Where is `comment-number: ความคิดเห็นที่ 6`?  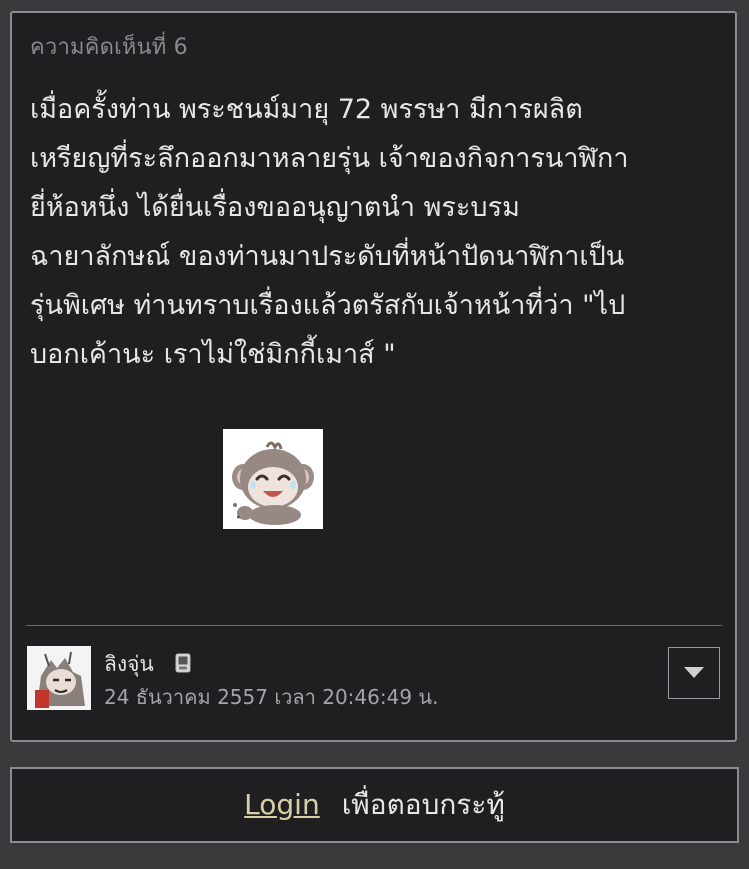 comment-number: ความคิดเห็นที่ 6 is located at coordinates (109, 47).